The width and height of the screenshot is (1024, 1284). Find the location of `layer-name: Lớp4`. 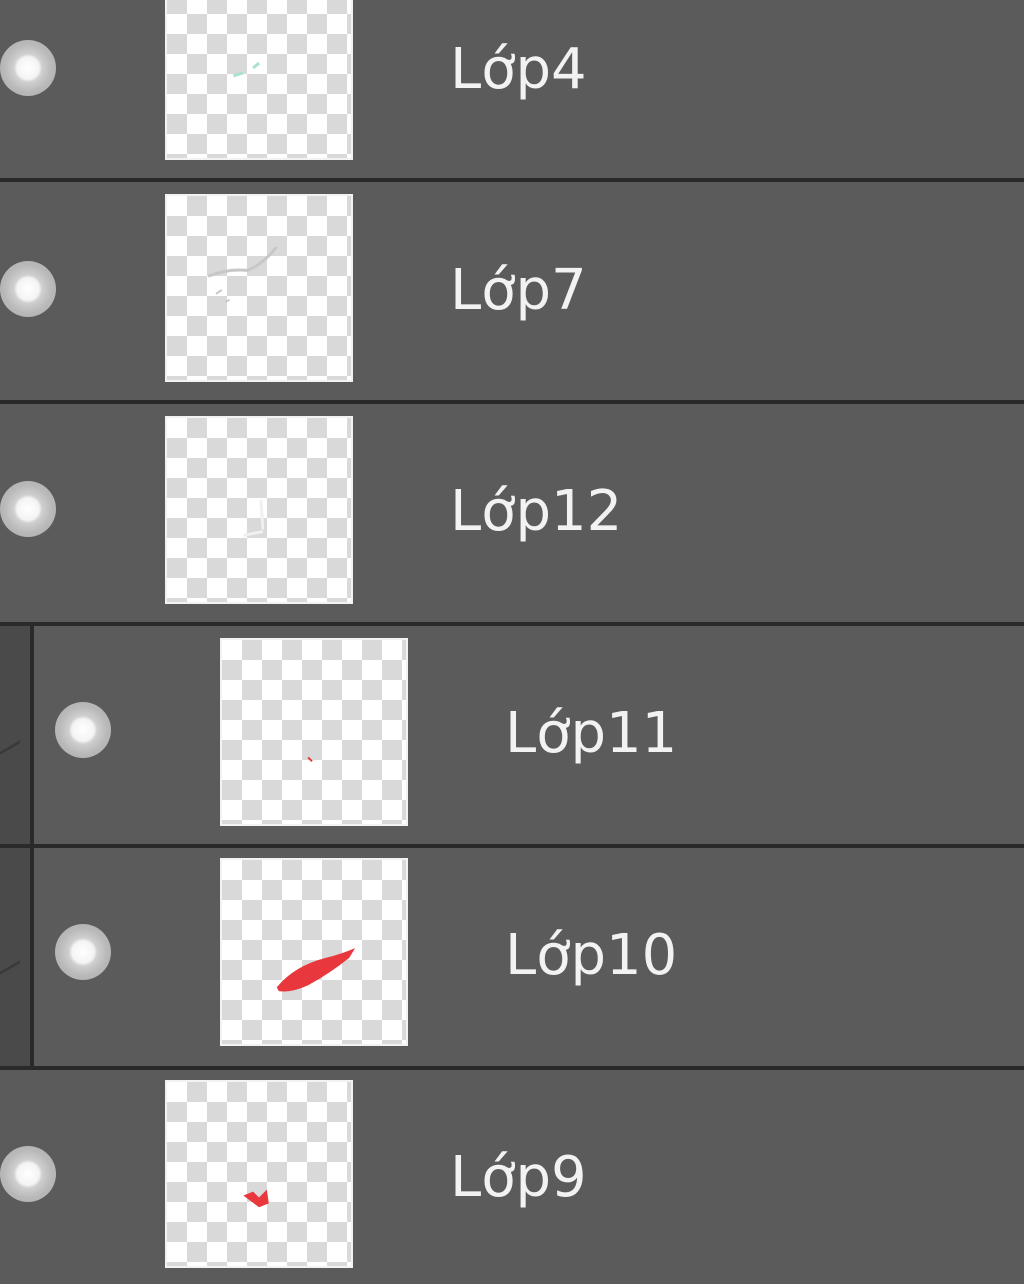

layer-name: Lớp4 is located at coordinates (518, 70).